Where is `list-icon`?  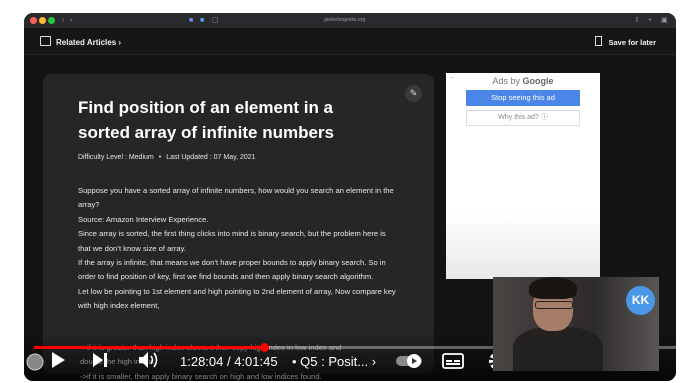
list-icon is located at coordinates (45, 41).